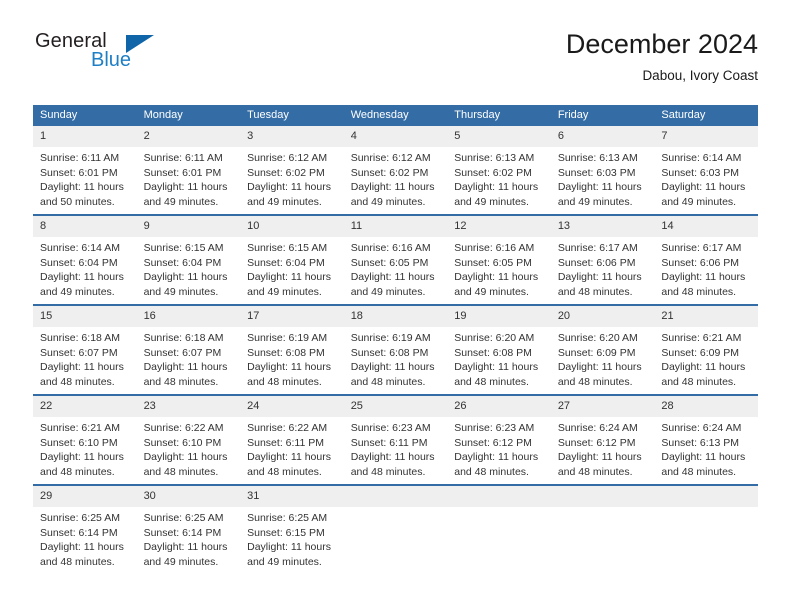 The image size is (792, 612). What do you see at coordinates (395, 406) in the screenshot?
I see `day-number: 25` at bounding box center [395, 406].